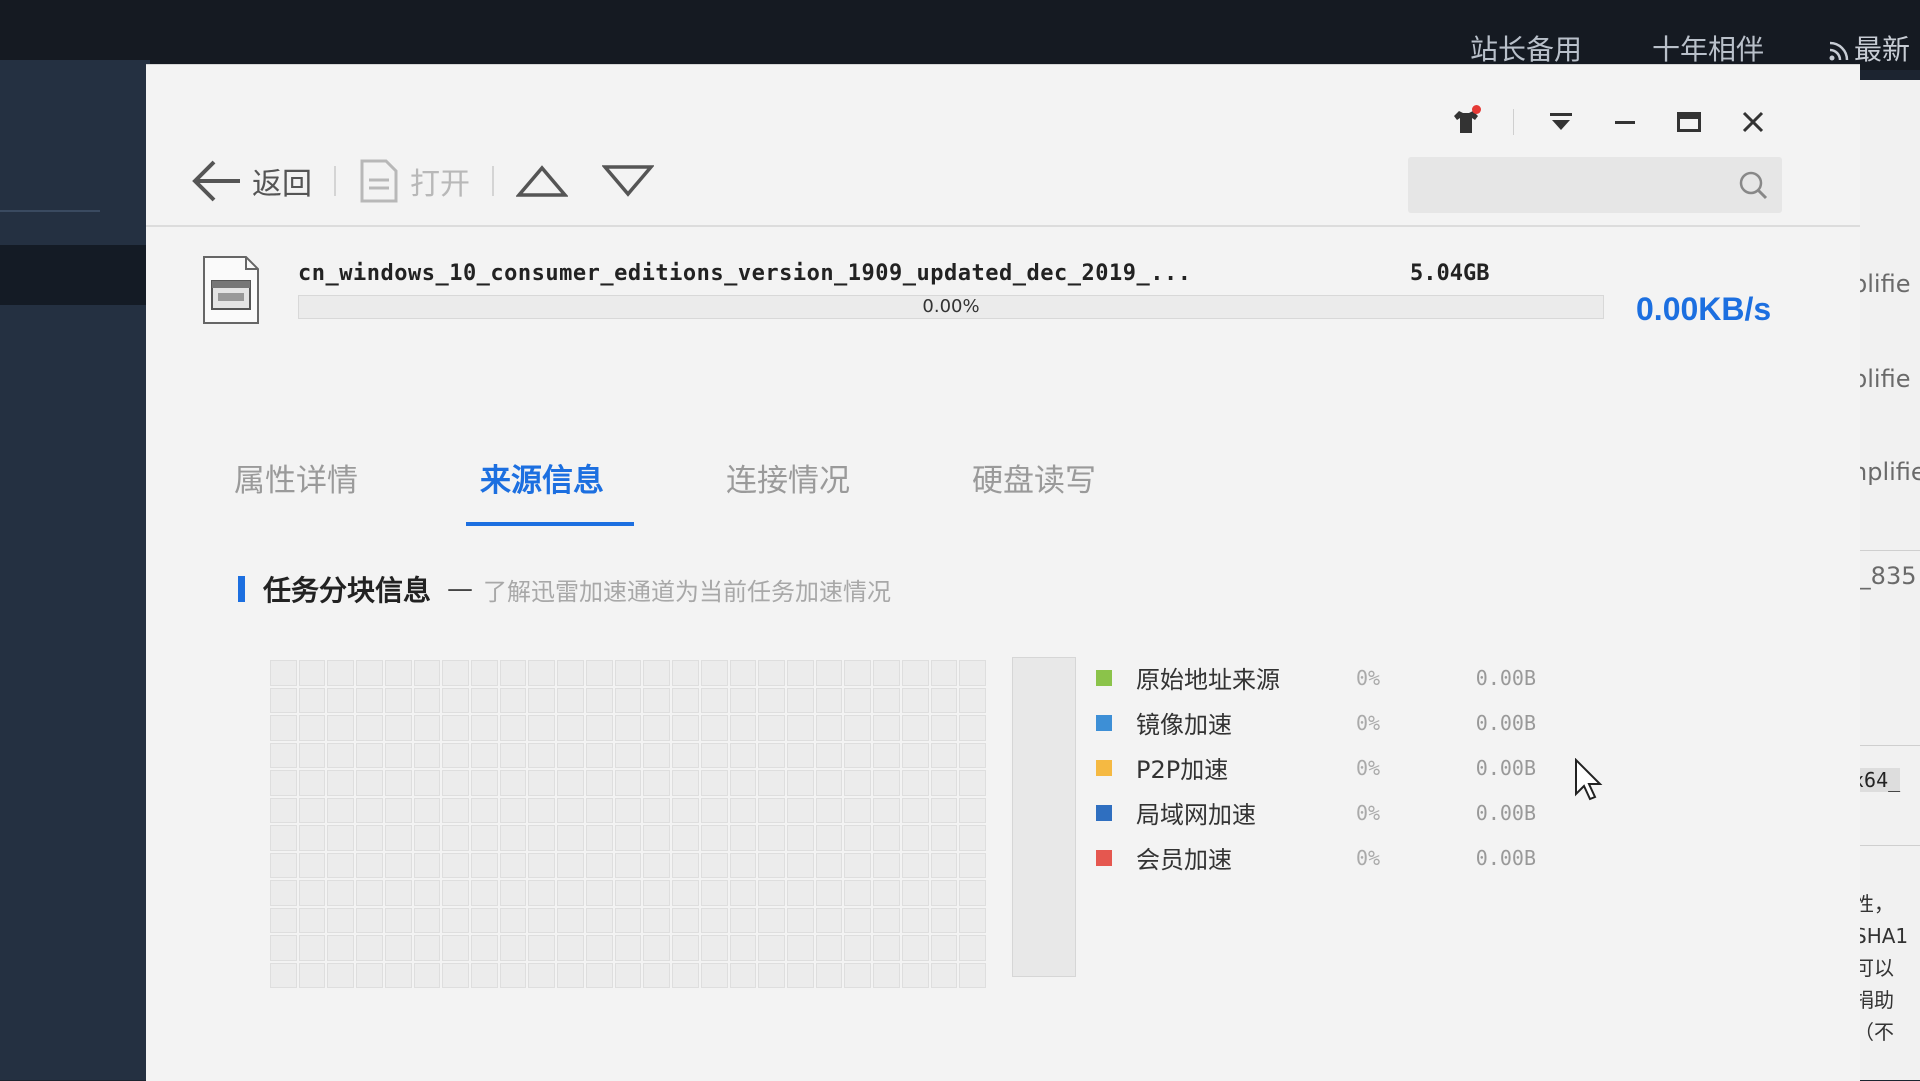  I want to click on move-up-button, so click(542, 181).